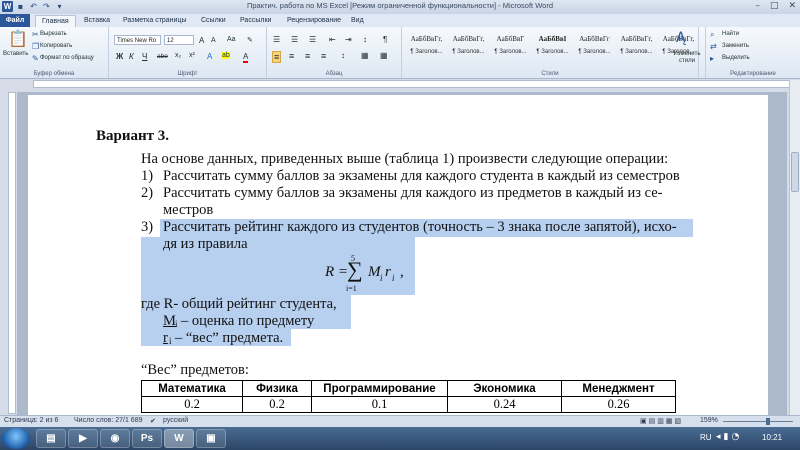 This screenshot has height=450, width=800. I want to click on where-text: – “вес” предмета., so click(229, 338).